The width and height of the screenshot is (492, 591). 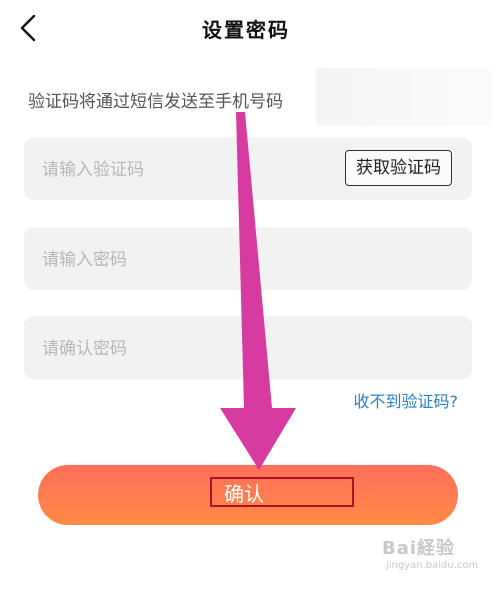 I want to click on watermark: Bai経验 jingyan.baidu.com, so click(x=424, y=556).